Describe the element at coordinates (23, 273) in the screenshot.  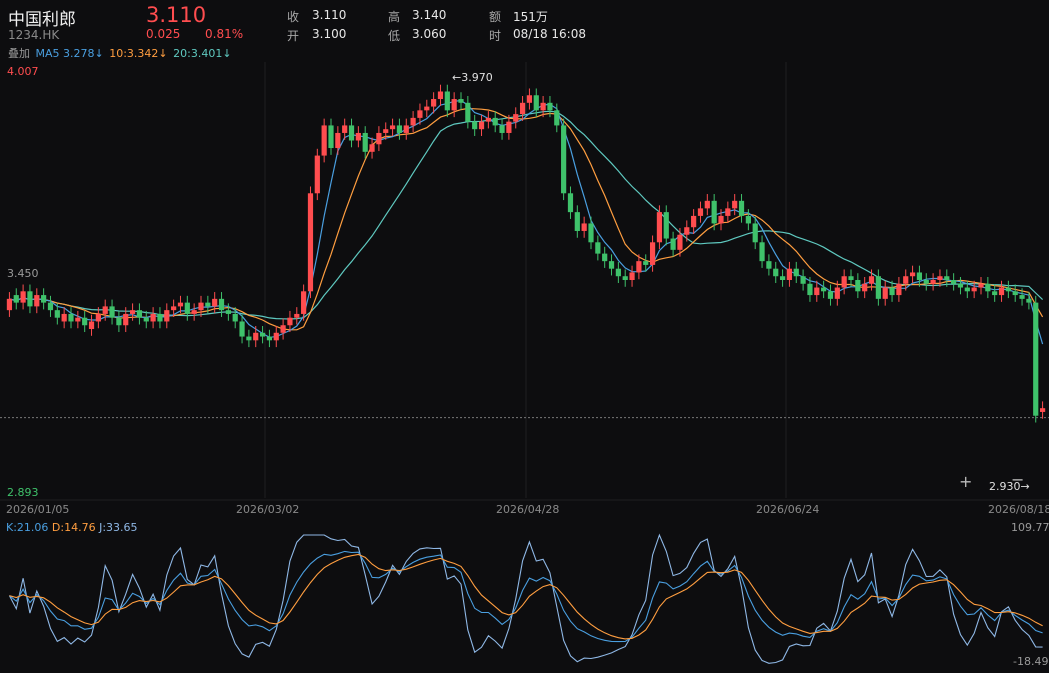
I see `y-axis-mid: 3.450` at that location.